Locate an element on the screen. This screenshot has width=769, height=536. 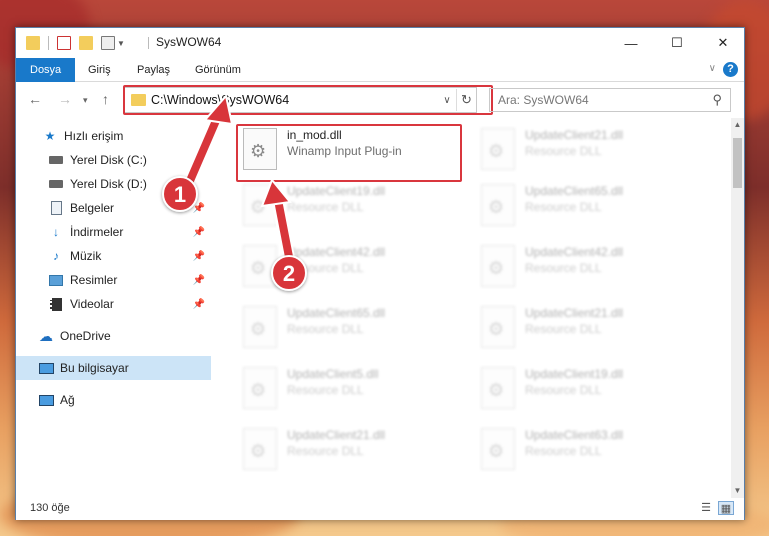
address-highlight-box is located at coordinates (308, 100).